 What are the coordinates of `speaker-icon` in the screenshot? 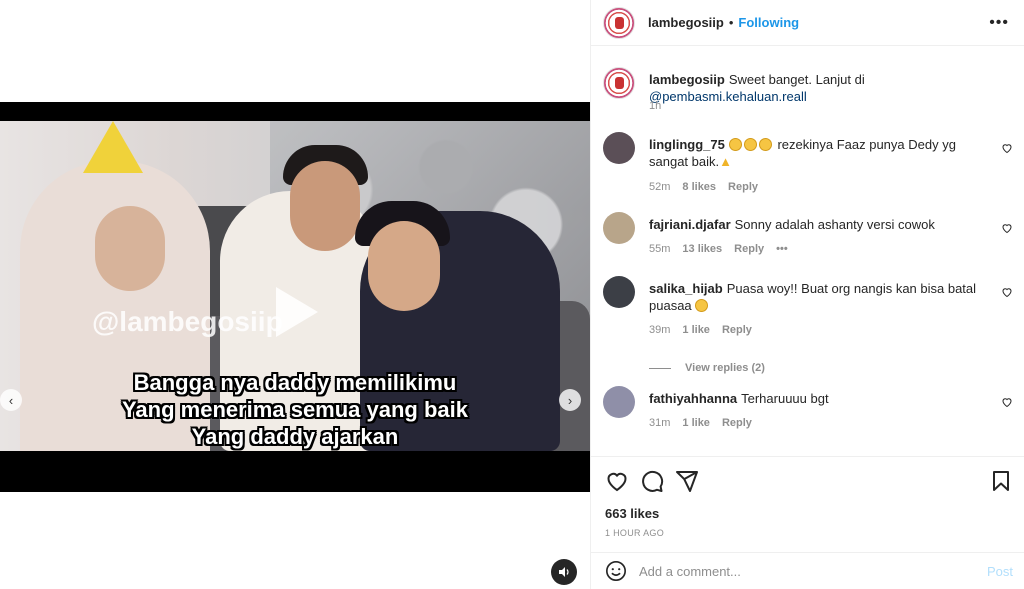 It's located at (564, 572).